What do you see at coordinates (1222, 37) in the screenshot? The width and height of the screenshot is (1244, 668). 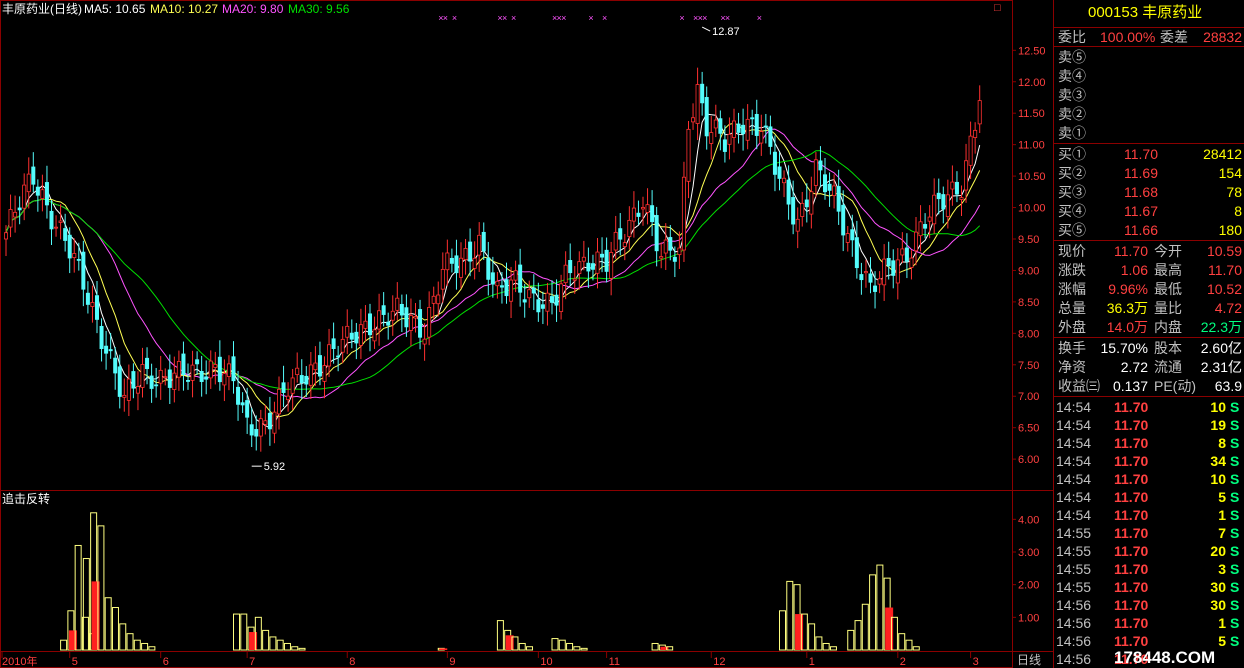 I see `weicha-value: 28832` at bounding box center [1222, 37].